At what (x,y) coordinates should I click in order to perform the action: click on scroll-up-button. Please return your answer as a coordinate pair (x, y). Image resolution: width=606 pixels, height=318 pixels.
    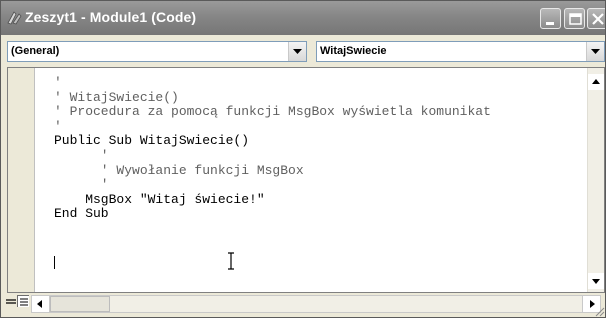
    Looking at the image, I should click on (596, 82).